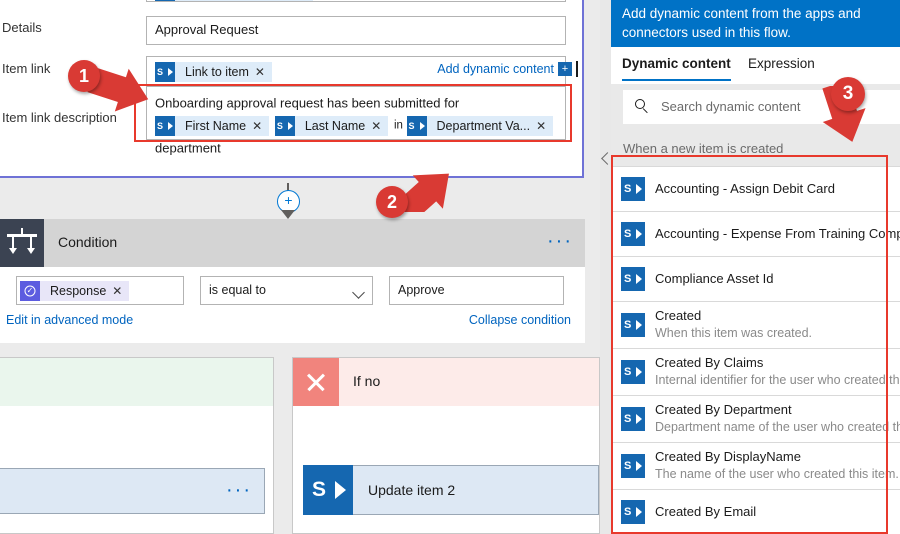 The width and height of the screenshot is (900, 534). What do you see at coordinates (476, 290) in the screenshot?
I see `condition-value-input: Approve` at bounding box center [476, 290].